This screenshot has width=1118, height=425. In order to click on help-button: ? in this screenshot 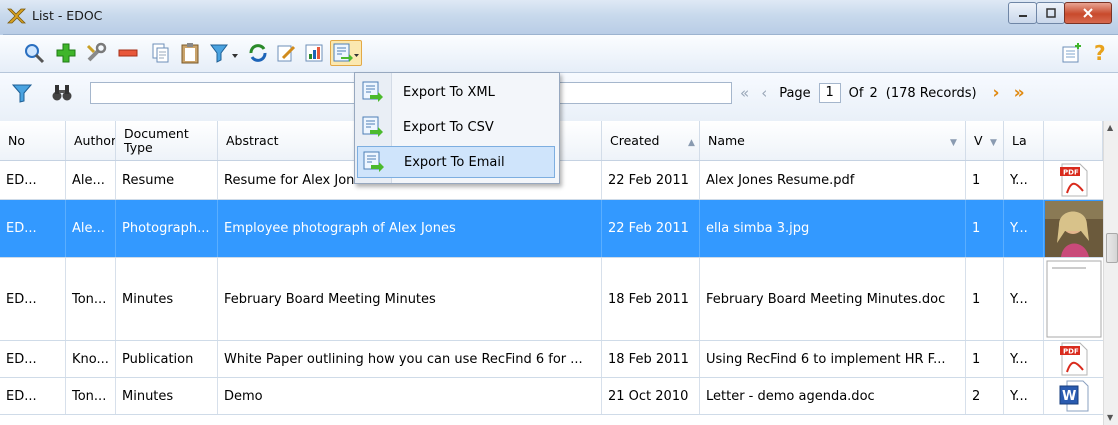, I will do `click(1100, 53)`.